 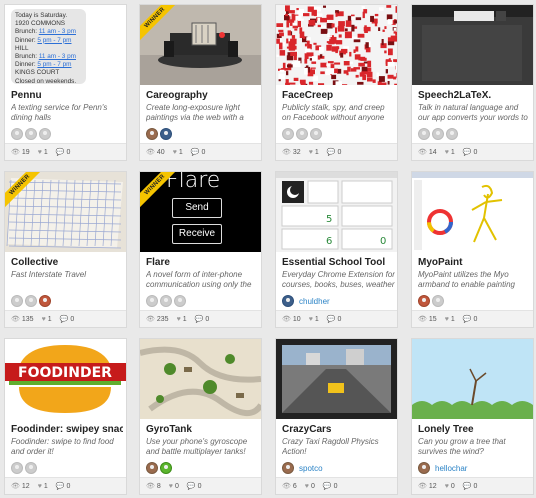 I want to click on project-thumbnail: FOODINDER, so click(x=65, y=379).